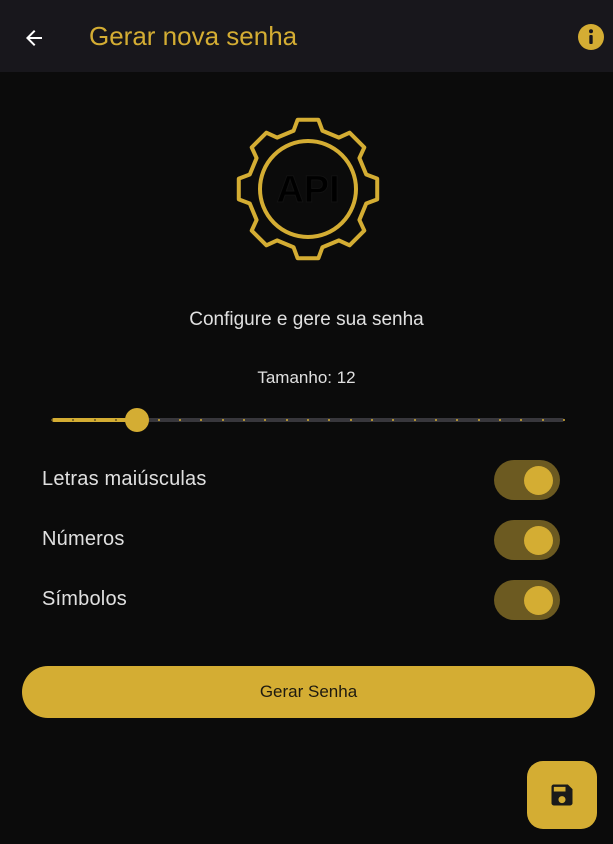  Describe the element at coordinates (84, 599) in the screenshot. I see `option-label-symbols: Símbolos` at that location.